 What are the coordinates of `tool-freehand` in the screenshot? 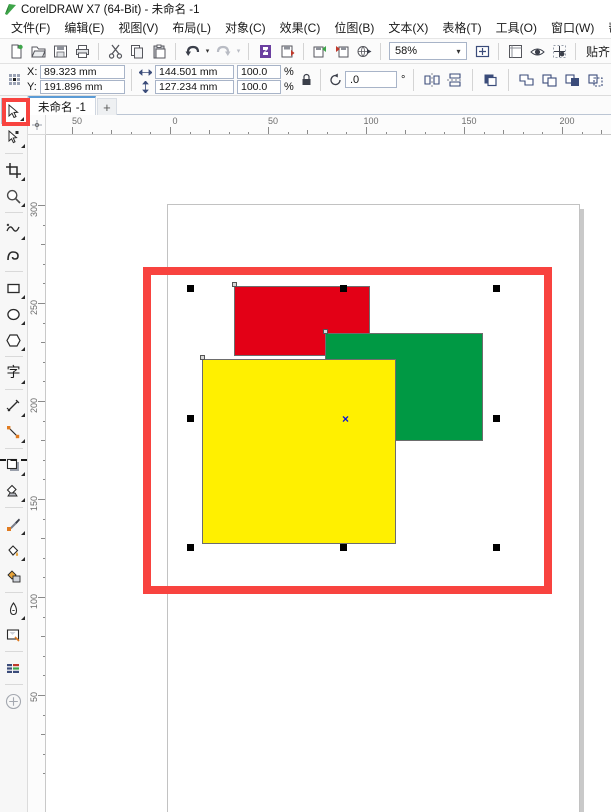 It's located at (14, 229).